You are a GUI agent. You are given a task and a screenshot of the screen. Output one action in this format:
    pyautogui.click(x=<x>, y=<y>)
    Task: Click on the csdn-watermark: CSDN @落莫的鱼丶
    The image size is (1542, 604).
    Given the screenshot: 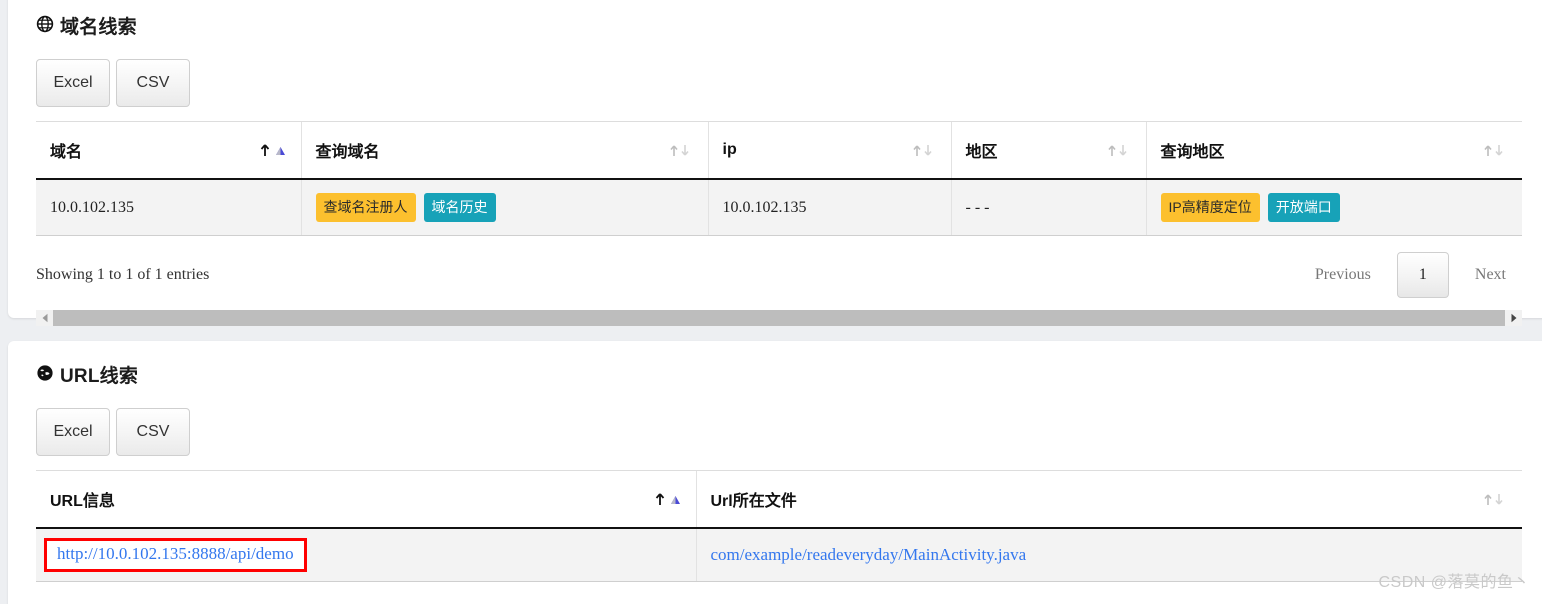 What is the action you would take?
    pyautogui.click(x=1454, y=582)
    